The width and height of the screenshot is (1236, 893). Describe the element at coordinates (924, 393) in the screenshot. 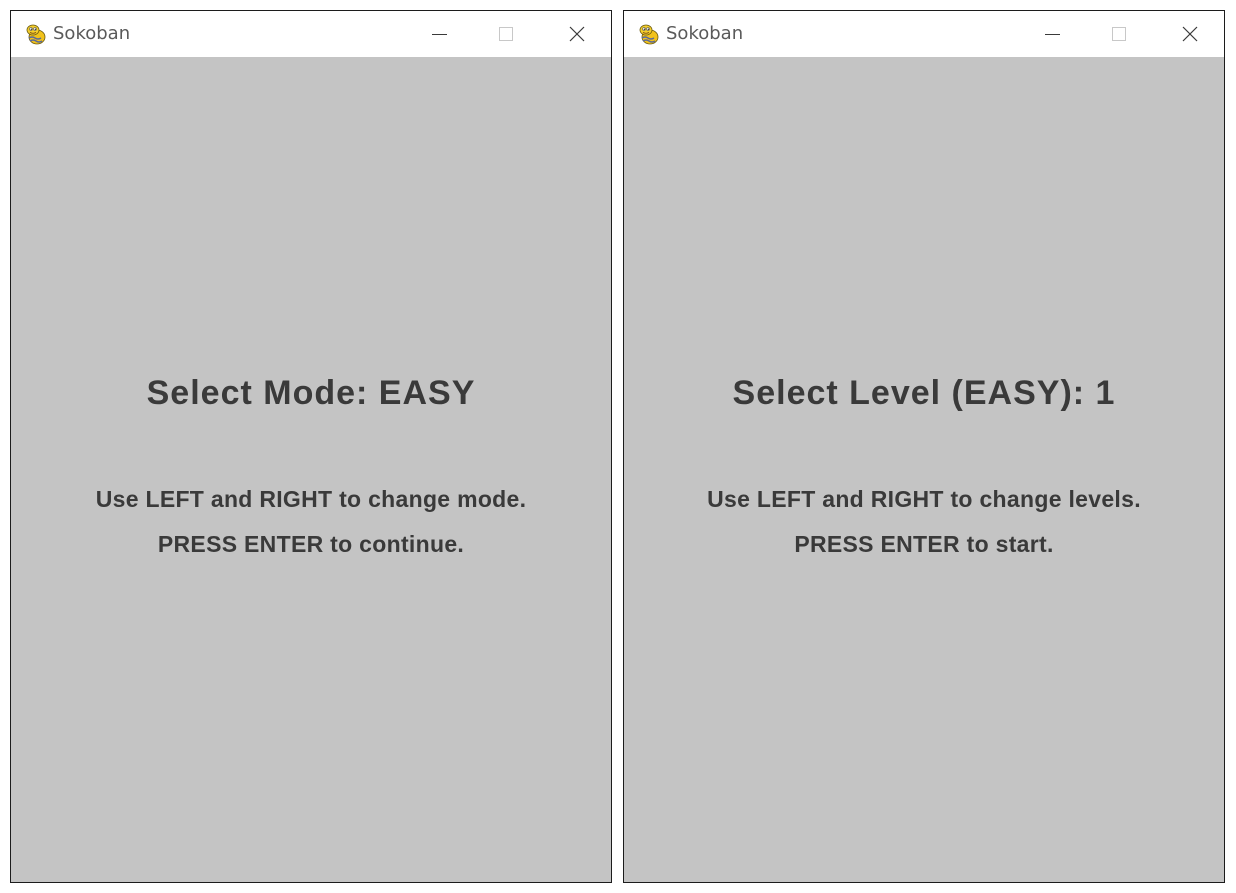

I see `level-select-heading: Select Level (EASY): 1` at that location.